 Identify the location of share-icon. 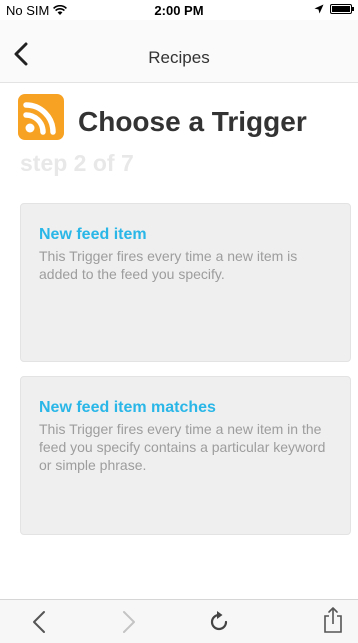
(333, 620).